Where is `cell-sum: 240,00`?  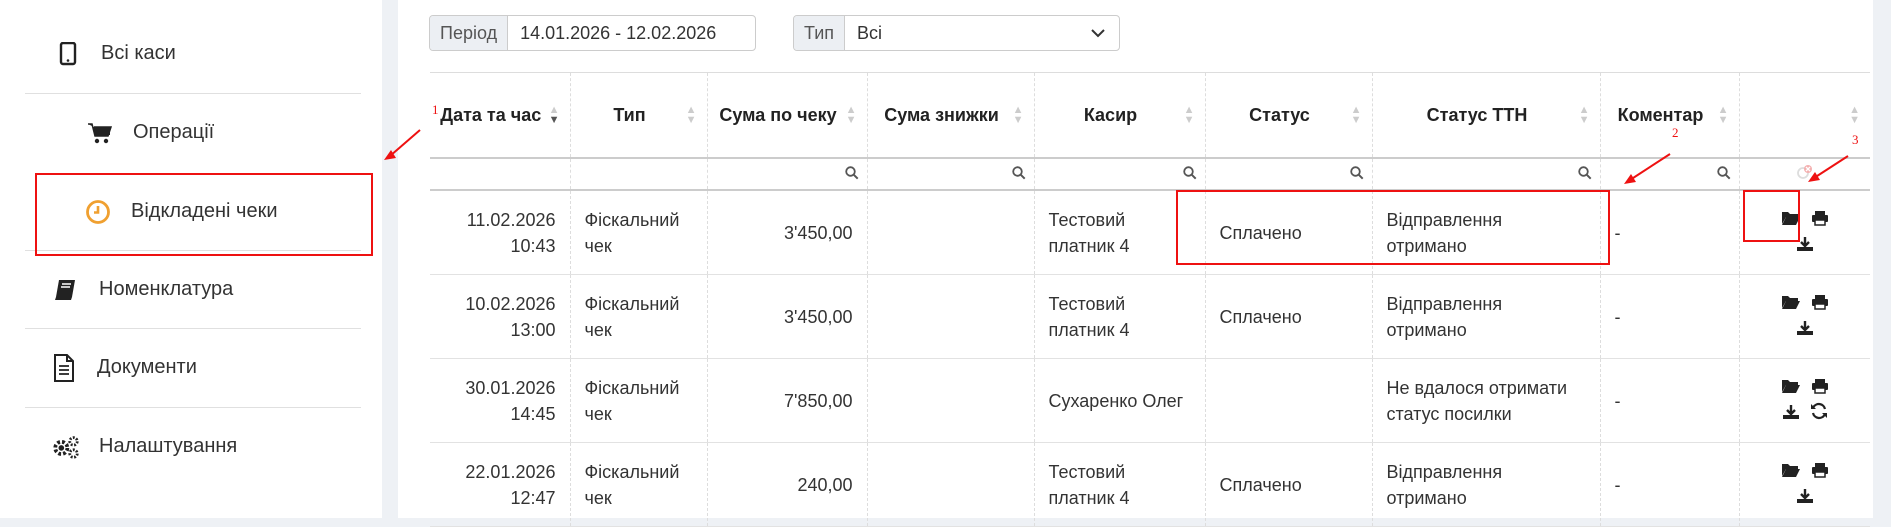 cell-sum: 240,00 is located at coordinates (787, 484).